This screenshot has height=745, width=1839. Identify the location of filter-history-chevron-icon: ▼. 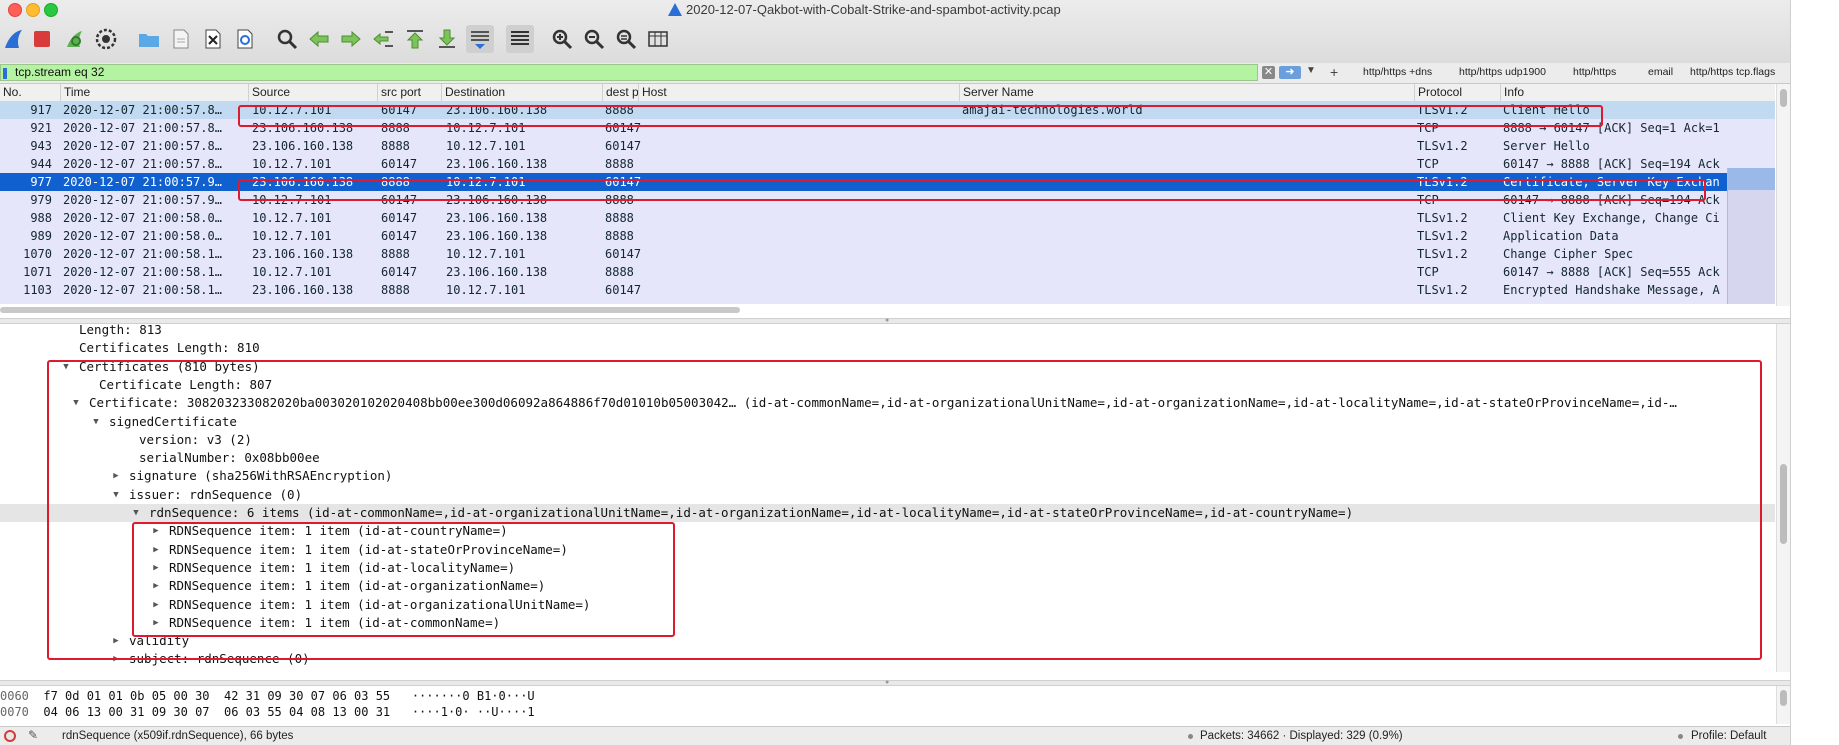
(1311, 70).